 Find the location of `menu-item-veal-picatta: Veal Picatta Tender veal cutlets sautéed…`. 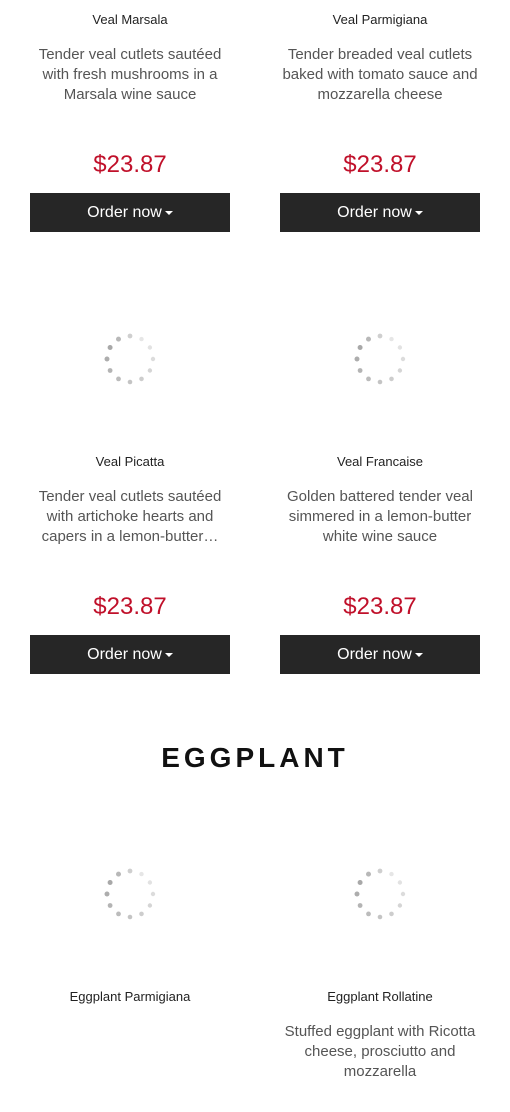

menu-item-veal-picatta: Veal Picatta Tender veal cutlets sautéed… is located at coordinates (130, 500).